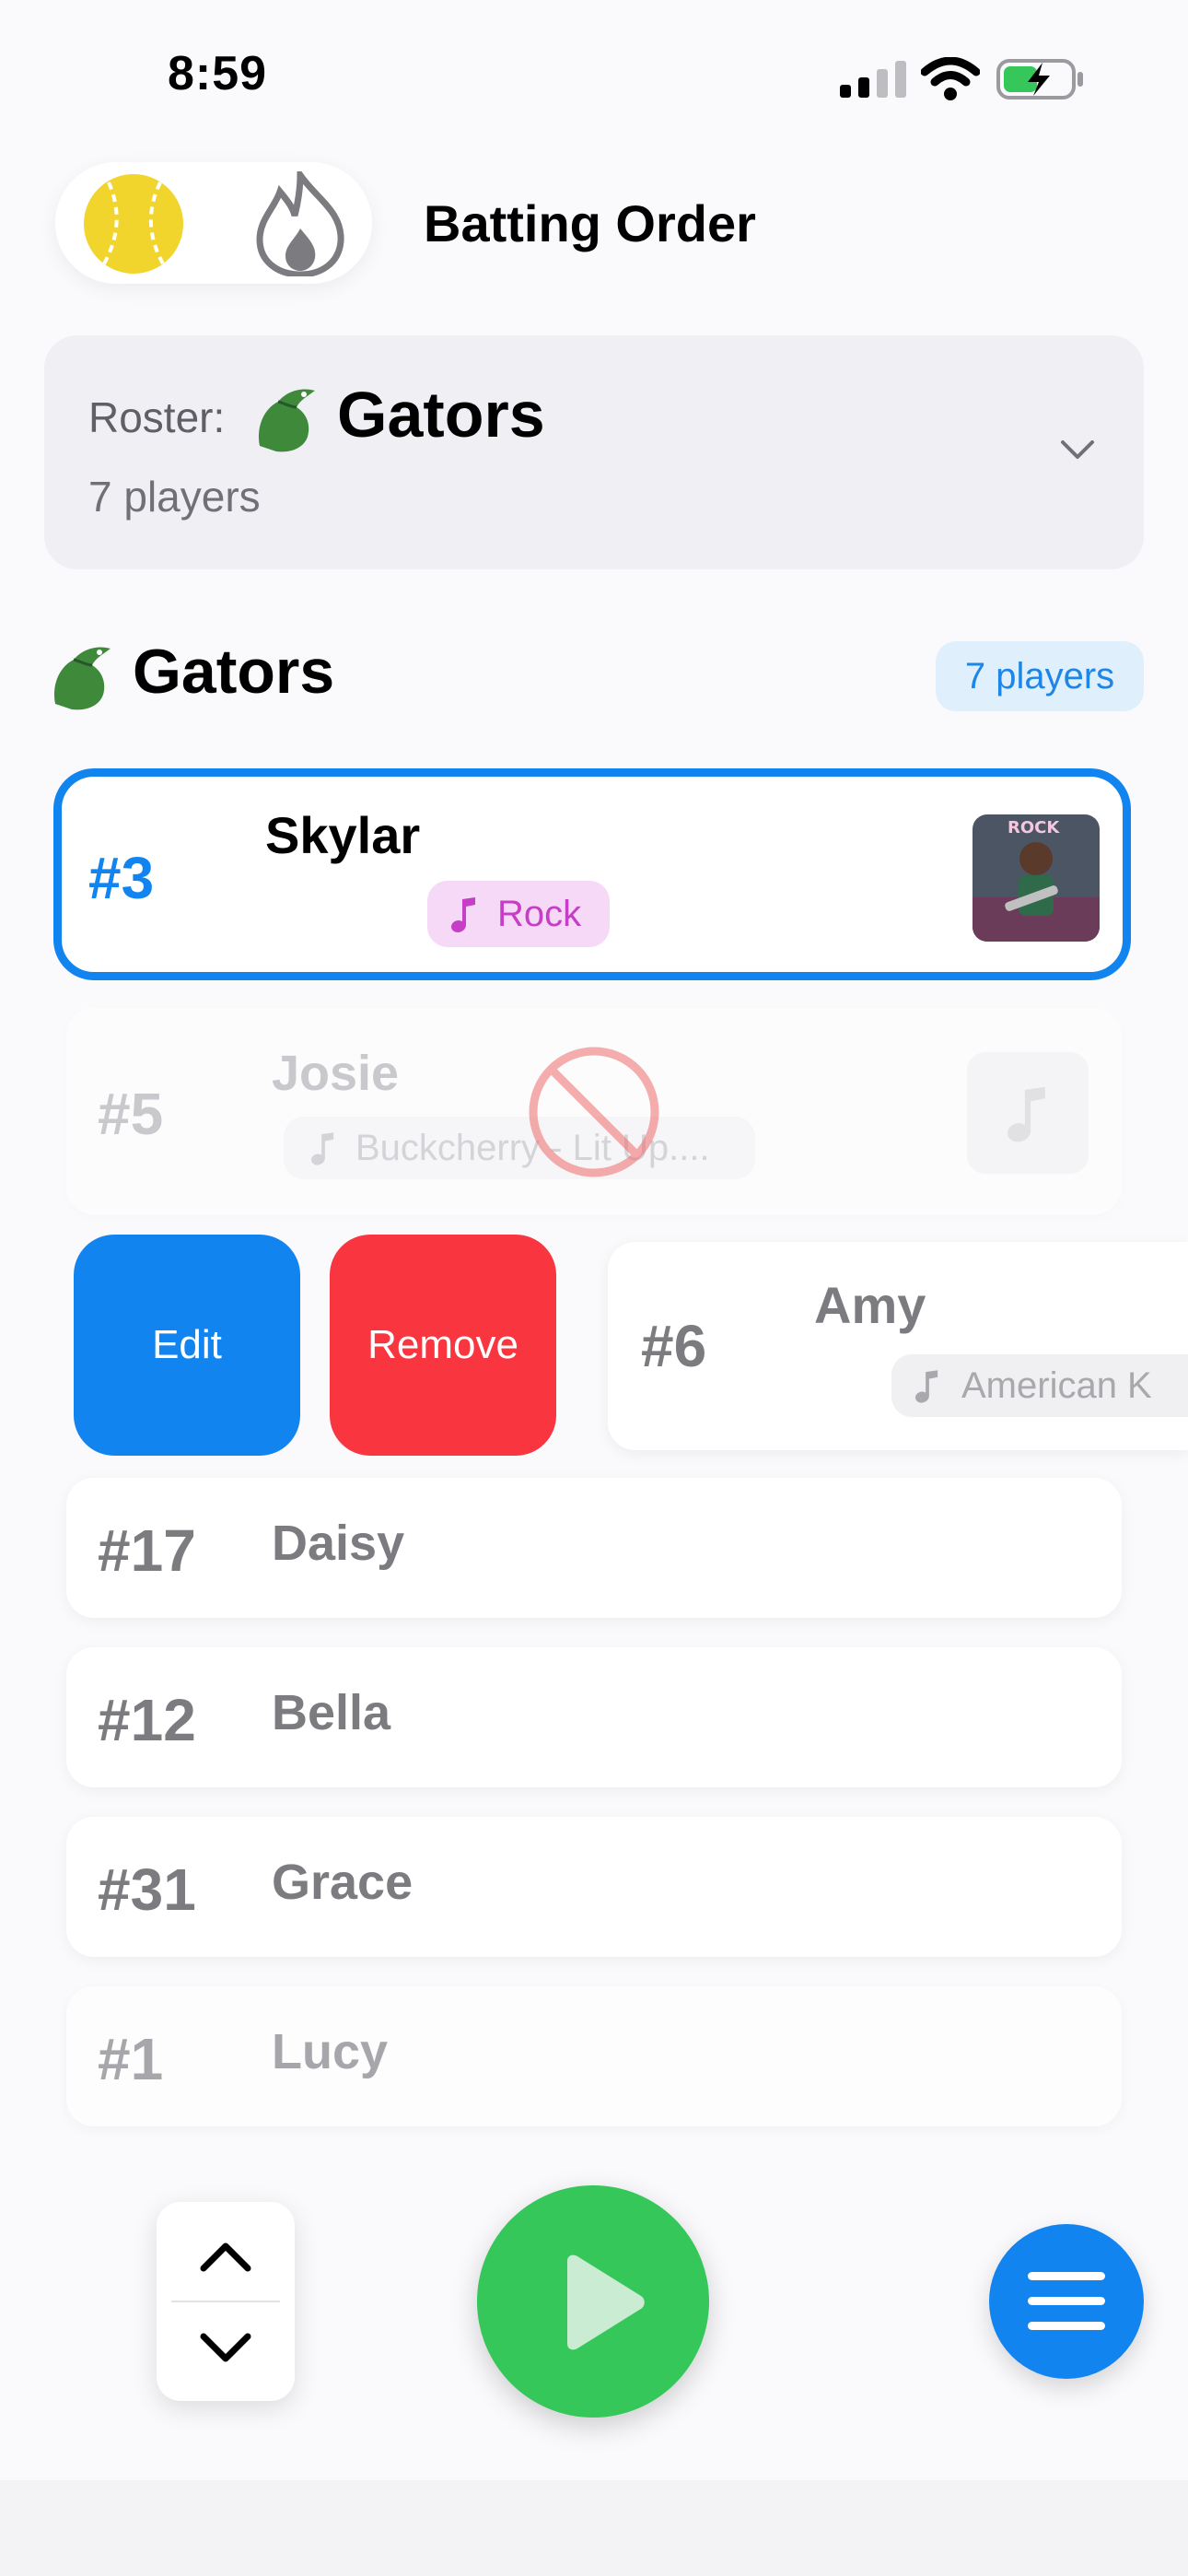 The width and height of the screenshot is (1188, 2576). Describe the element at coordinates (218, 73) in the screenshot. I see `status-time: 8:59` at that location.